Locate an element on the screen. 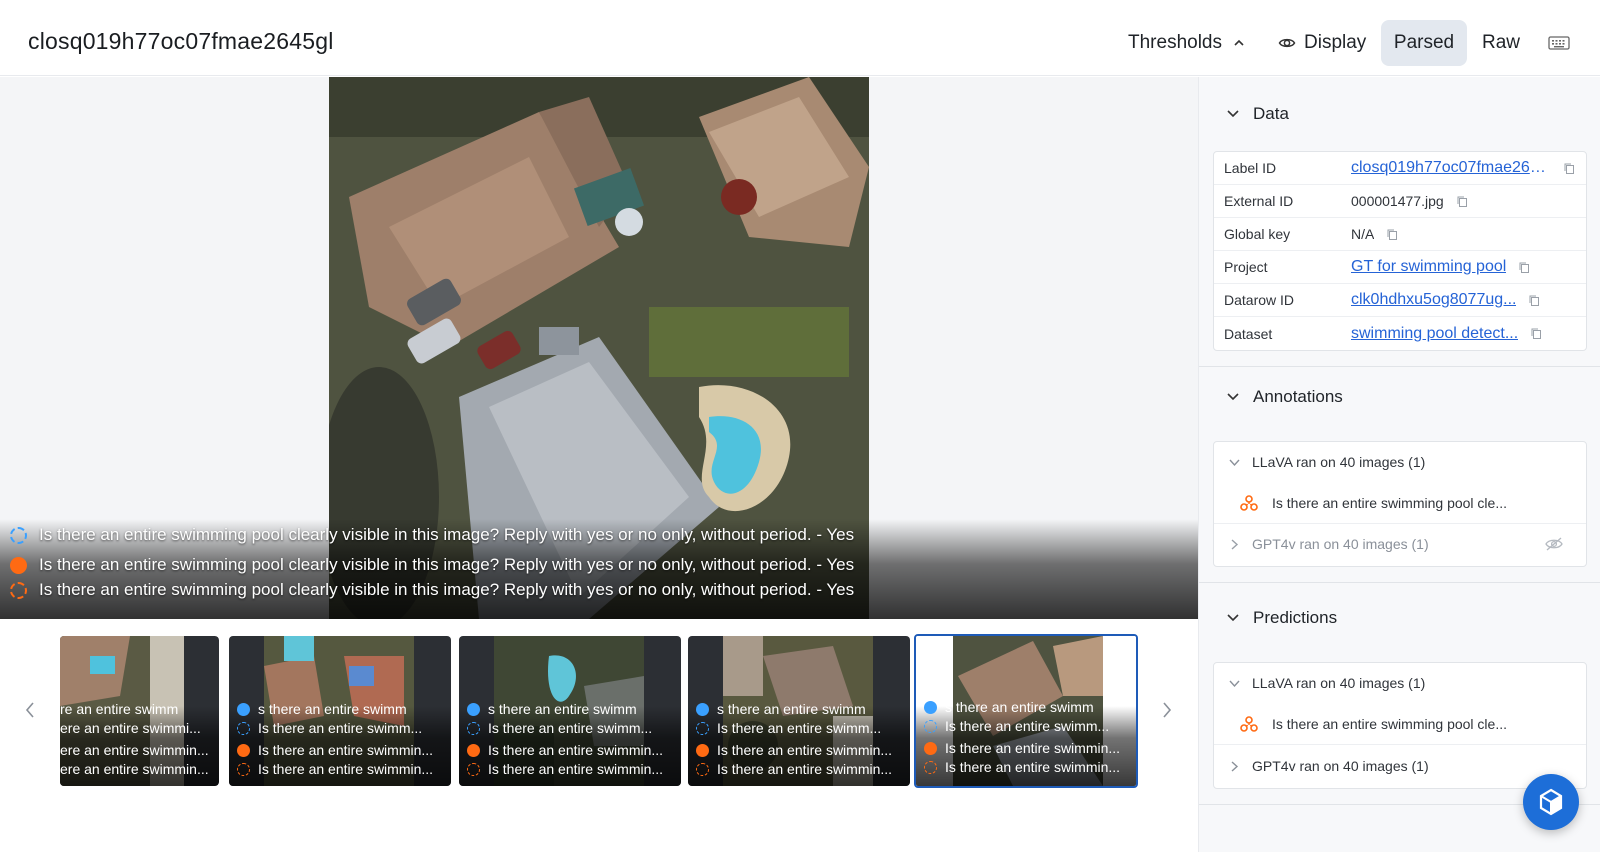  annotation-group-gpt4v: GPT4v ran on 40 images (1) is located at coordinates (1400, 544).